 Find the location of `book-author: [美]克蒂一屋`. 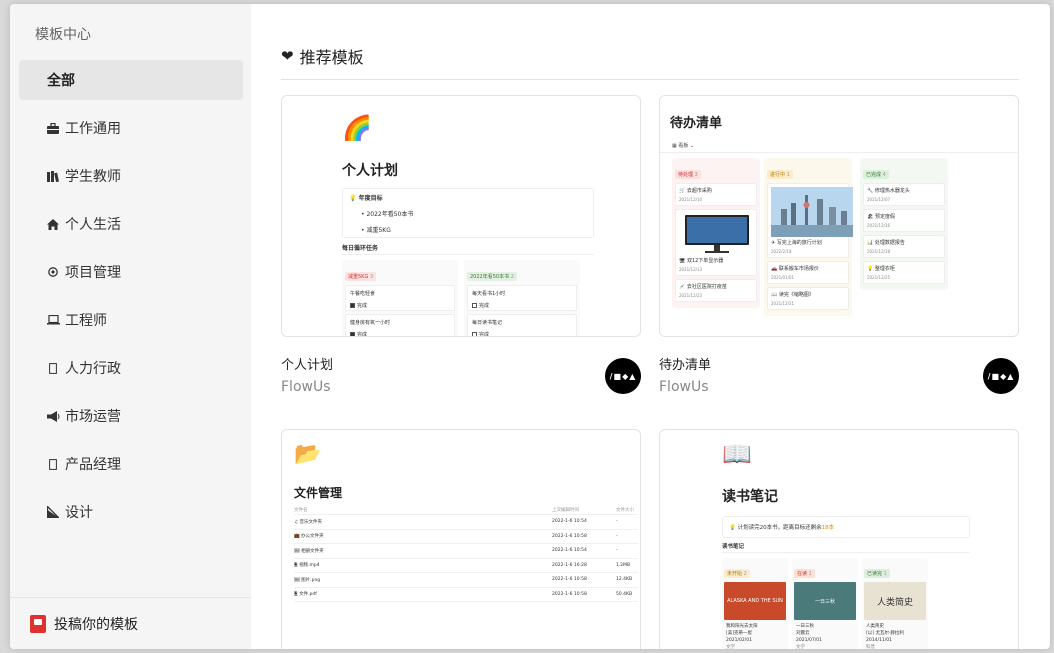

book-author: [美]克蒂一屋 is located at coordinates (739, 633).